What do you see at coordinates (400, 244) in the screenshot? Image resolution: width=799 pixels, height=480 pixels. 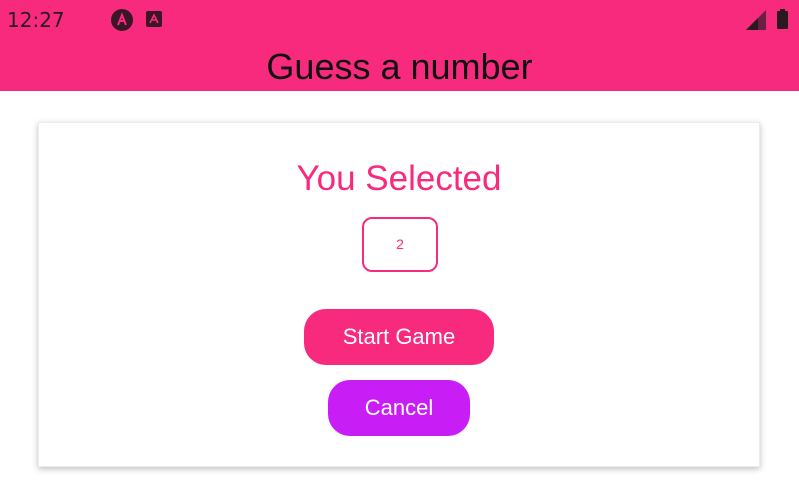 I see `selected-number-box: 2` at bounding box center [400, 244].